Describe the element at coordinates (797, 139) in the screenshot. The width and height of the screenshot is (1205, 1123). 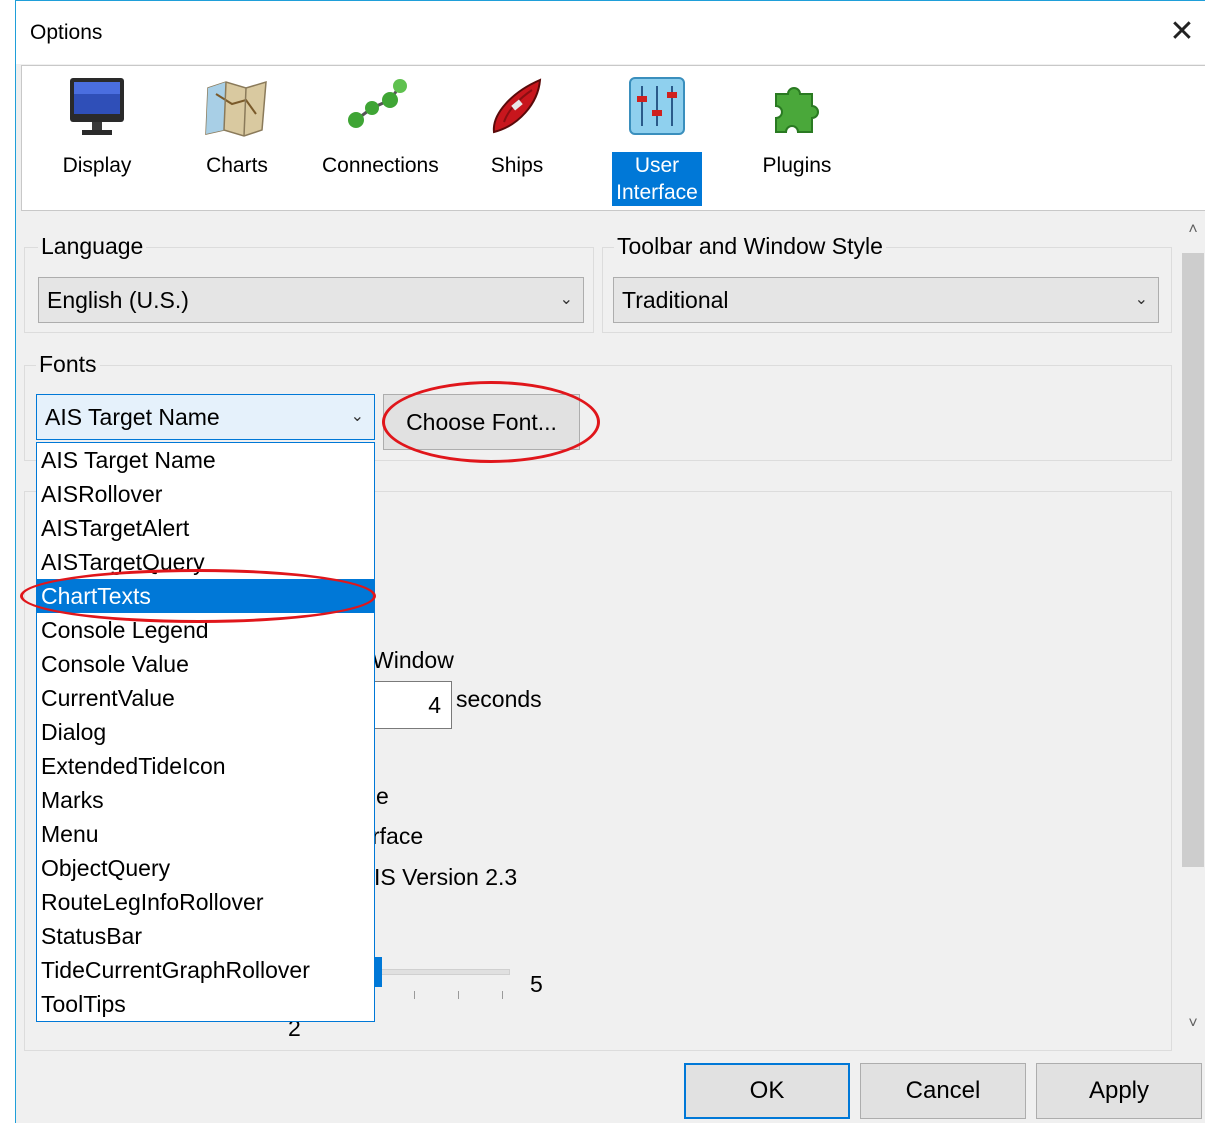
I see `tab-plugins: Plugins` at that location.